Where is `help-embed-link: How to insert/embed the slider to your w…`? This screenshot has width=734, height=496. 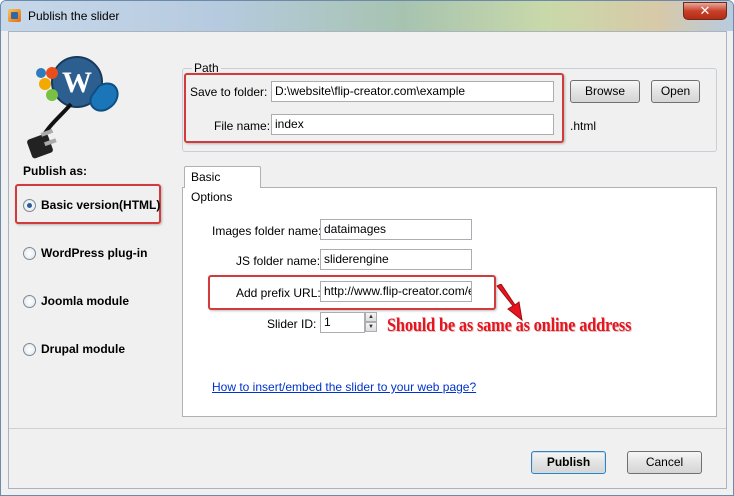
help-embed-link: How to insert/embed the slider to your w… is located at coordinates (344, 387).